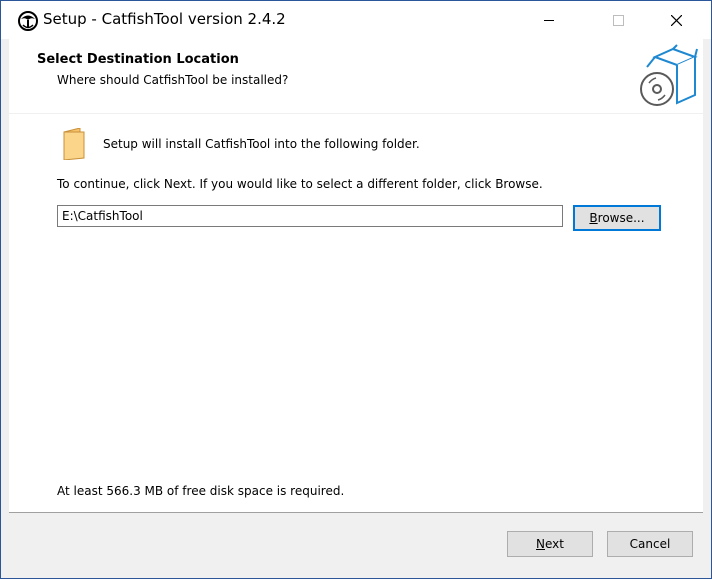  Describe the element at coordinates (164, 19) in the screenshot. I see `window-title: Setup - CatfishTool version 2.4.2` at that location.